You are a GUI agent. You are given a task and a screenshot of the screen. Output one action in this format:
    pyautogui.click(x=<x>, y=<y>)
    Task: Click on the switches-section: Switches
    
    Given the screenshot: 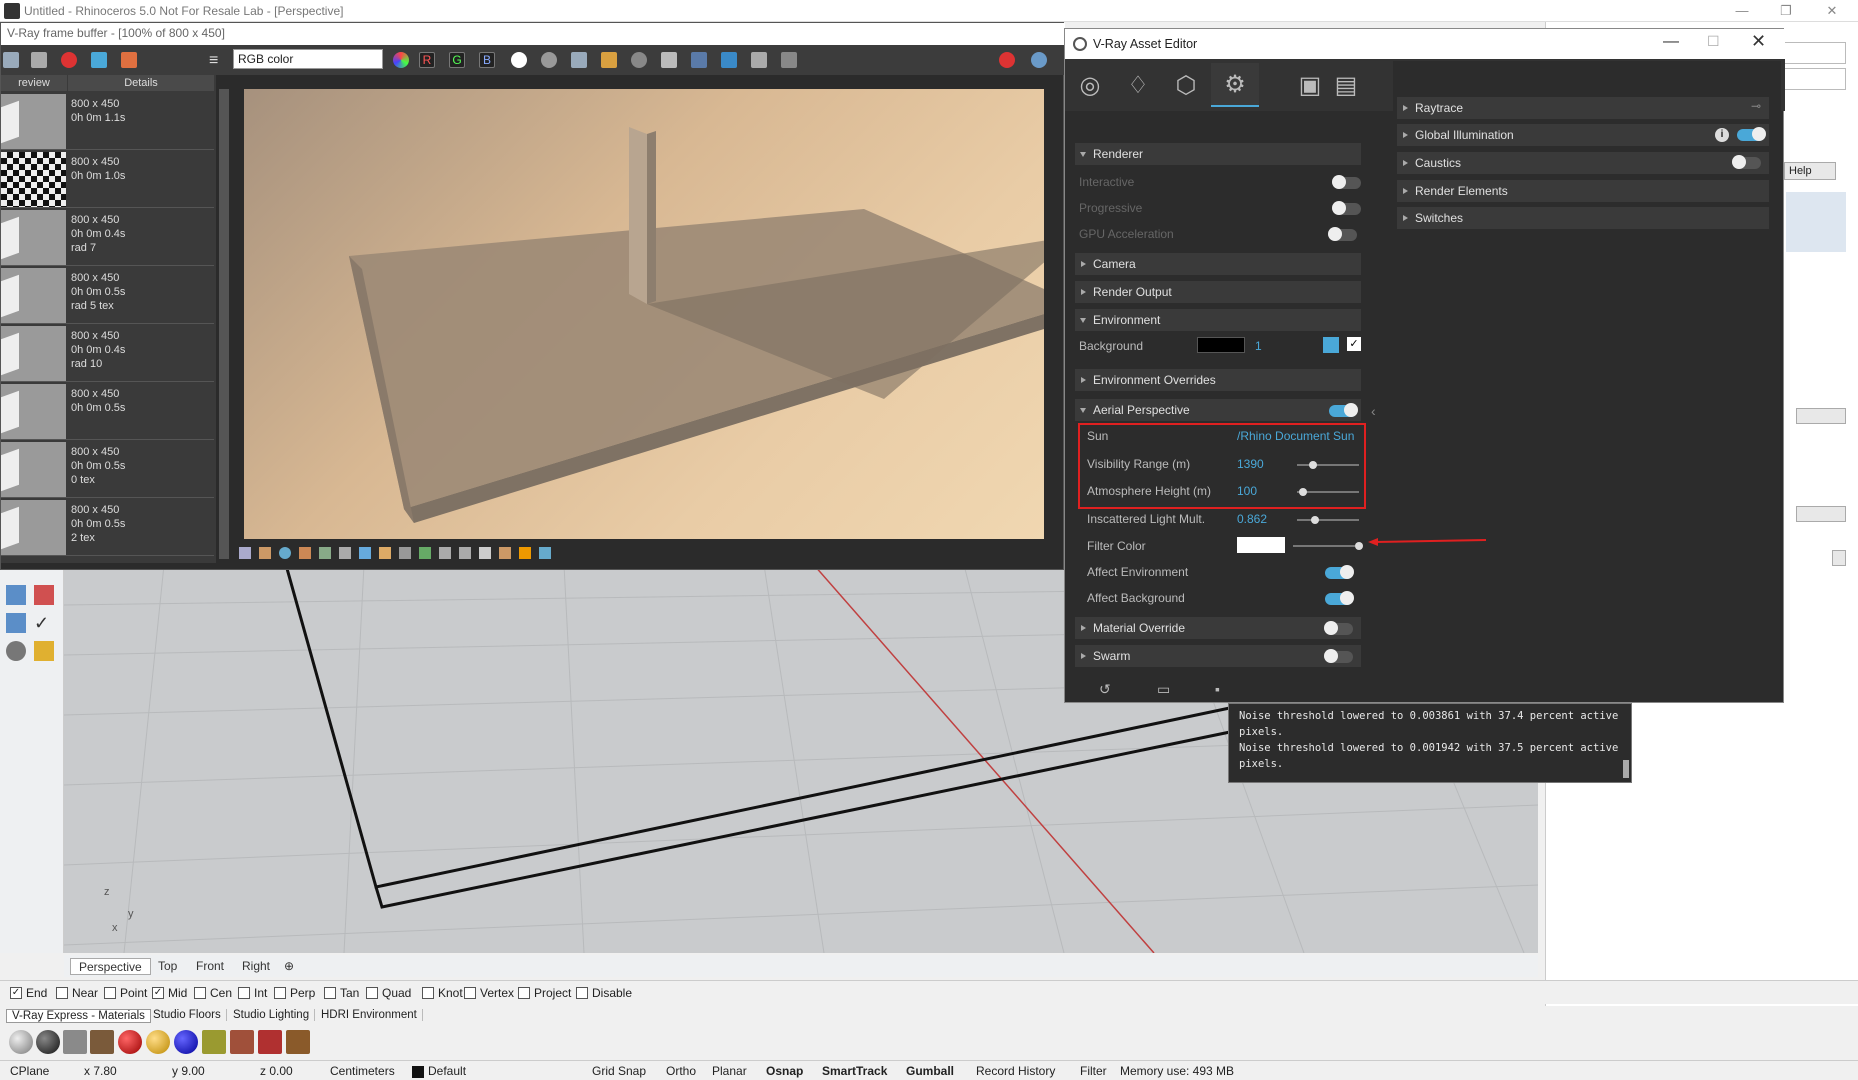 What is the action you would take?
    pyautogui.click(x=1583, y=218)
    